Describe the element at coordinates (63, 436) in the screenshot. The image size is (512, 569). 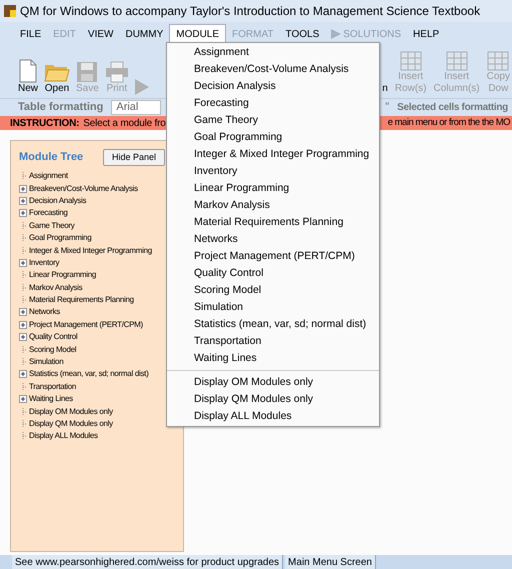
I see `tree-item: Display ALL Modules` at that location.